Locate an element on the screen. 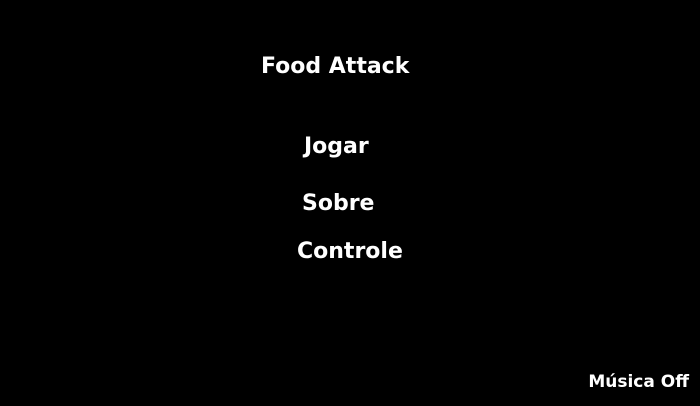 This screenshot has height=406, width=700. music-toggle-button: Música Off is located at coordinates (638, 382).